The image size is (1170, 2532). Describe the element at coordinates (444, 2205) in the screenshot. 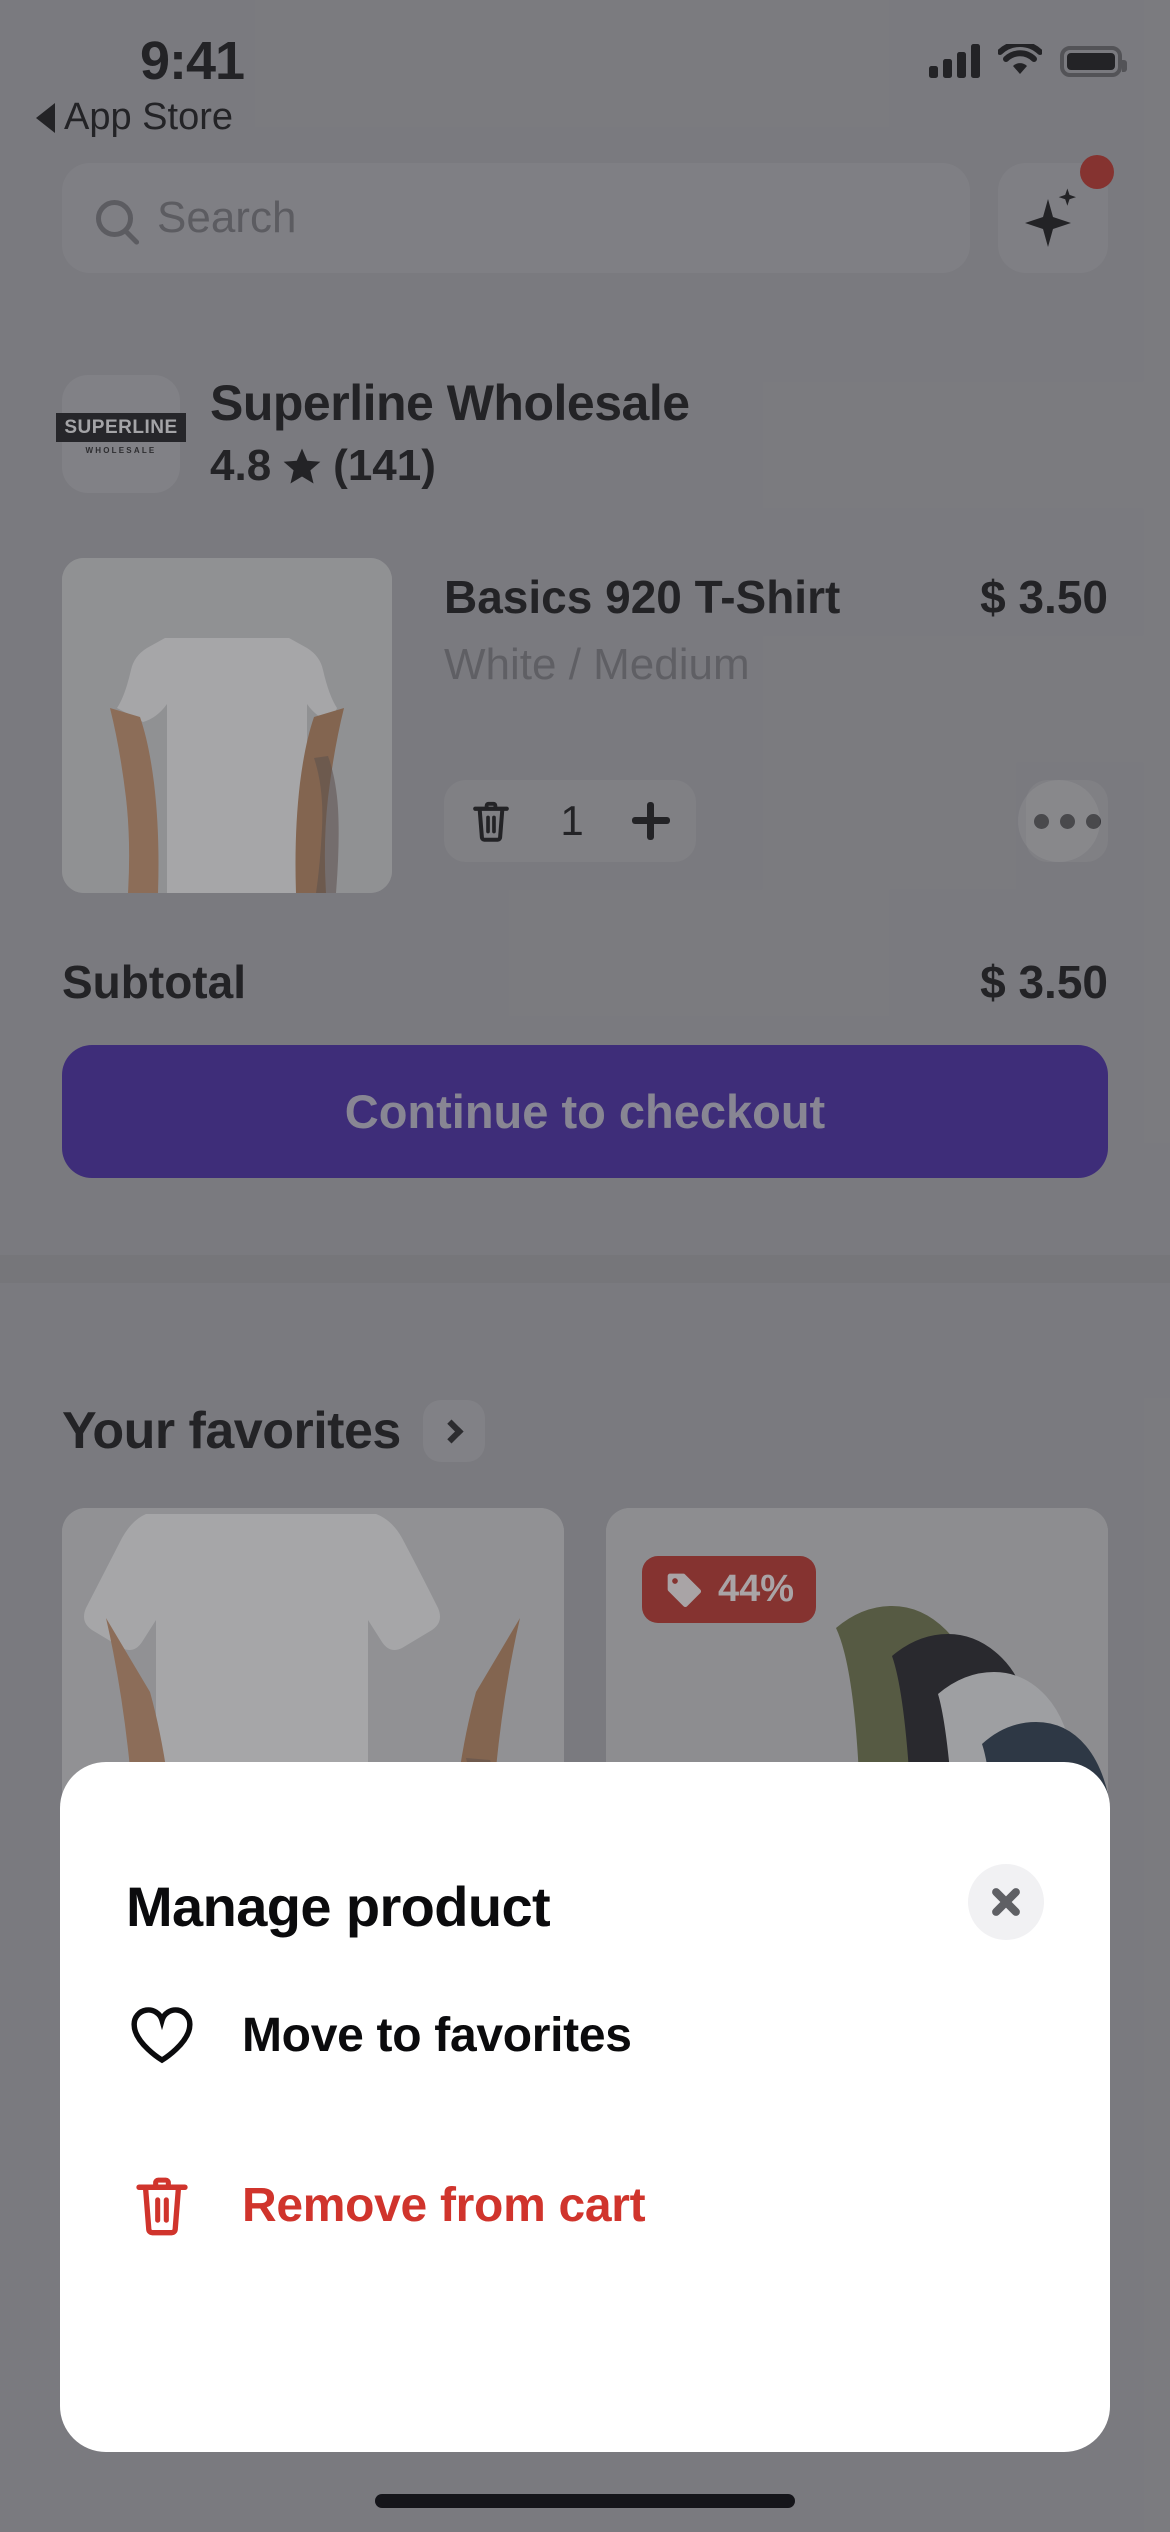

I see `menu-item-label: Remove from cart` at that location.